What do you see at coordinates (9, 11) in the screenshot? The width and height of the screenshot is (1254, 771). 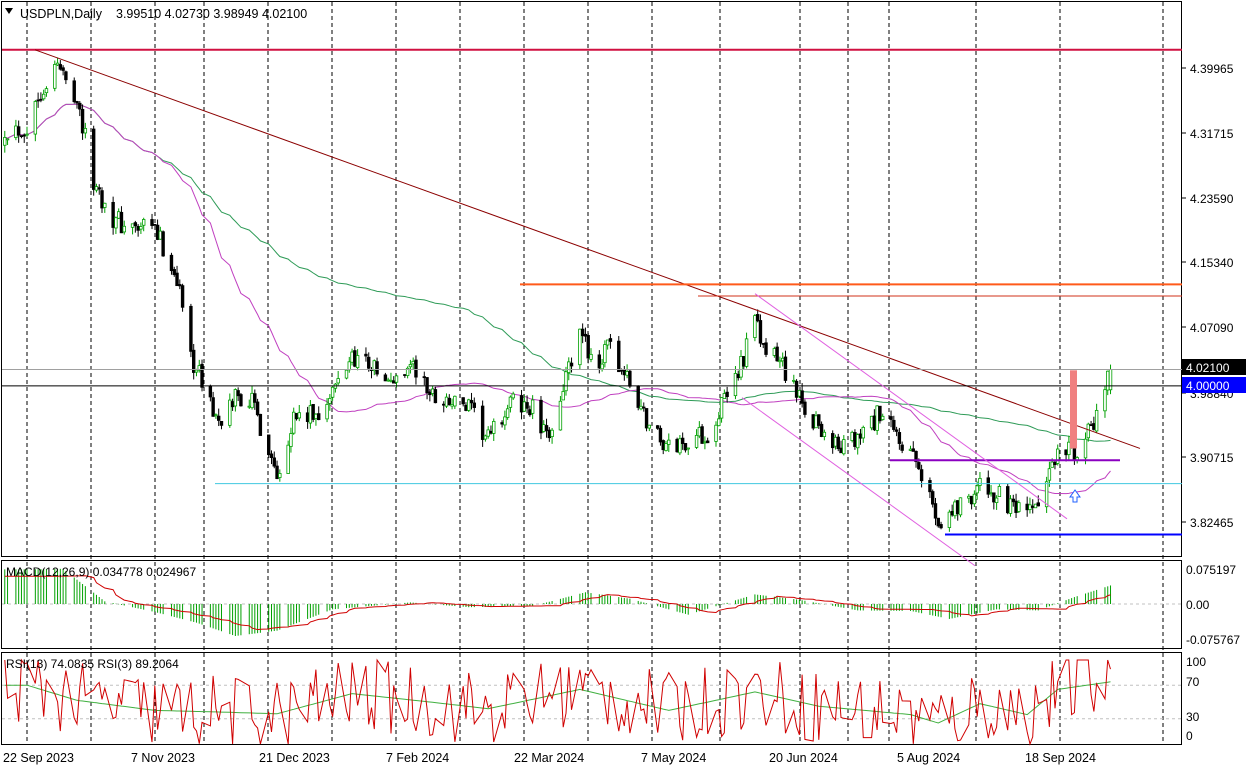 I see `dropdown-triangle-icon` at bounding box center [9, 11].